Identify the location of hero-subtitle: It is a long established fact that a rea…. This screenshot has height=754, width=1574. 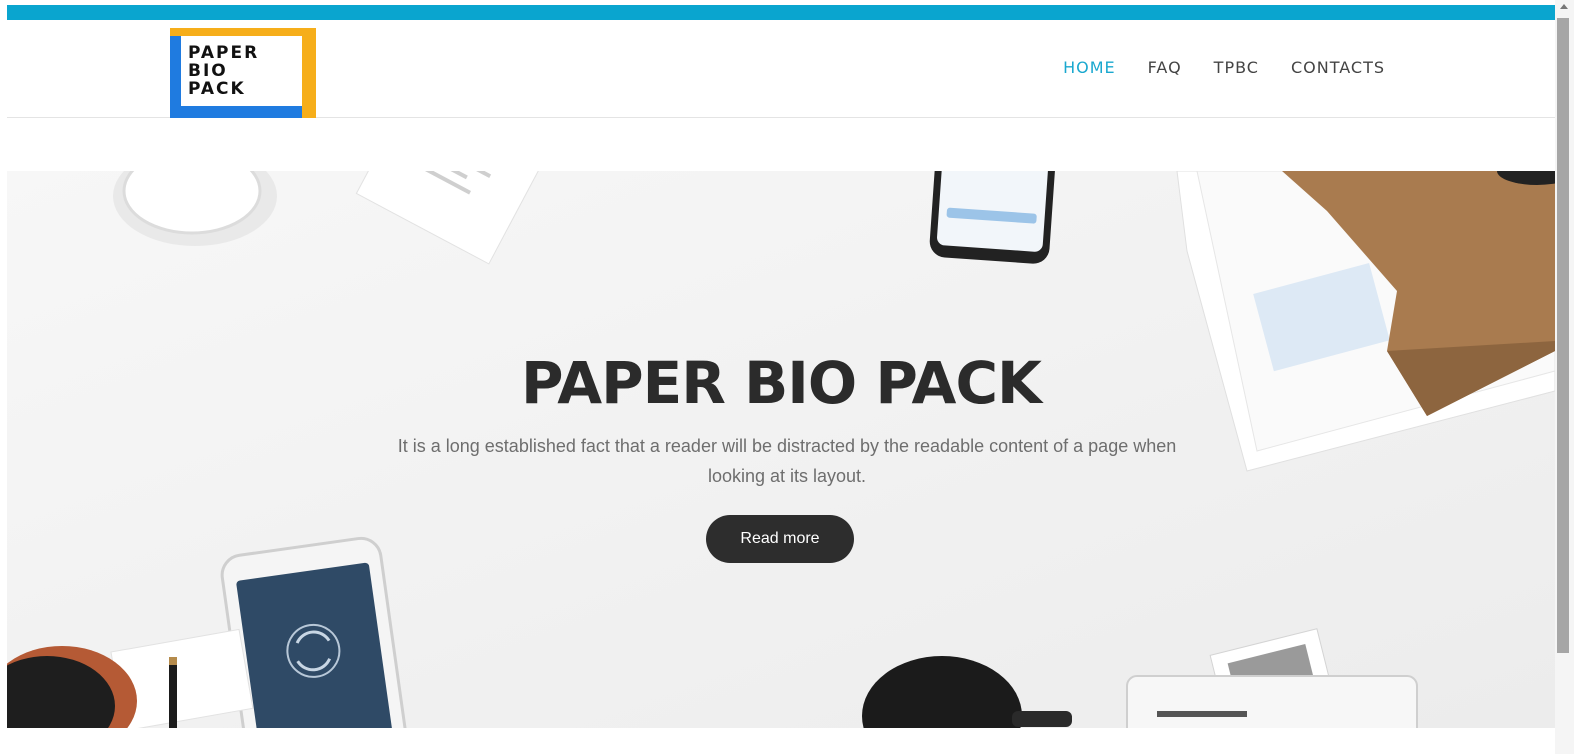
(787, 461).